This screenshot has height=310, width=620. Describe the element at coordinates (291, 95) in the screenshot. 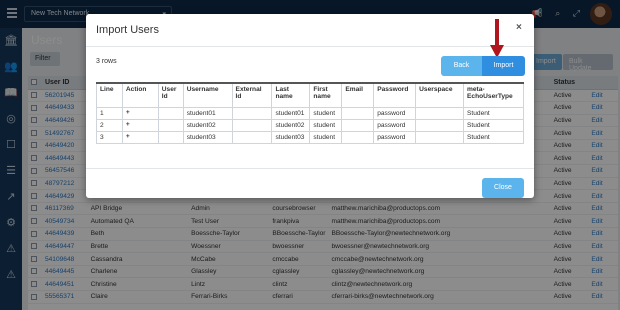

I see `column-header-last-name: Last name` at that location.